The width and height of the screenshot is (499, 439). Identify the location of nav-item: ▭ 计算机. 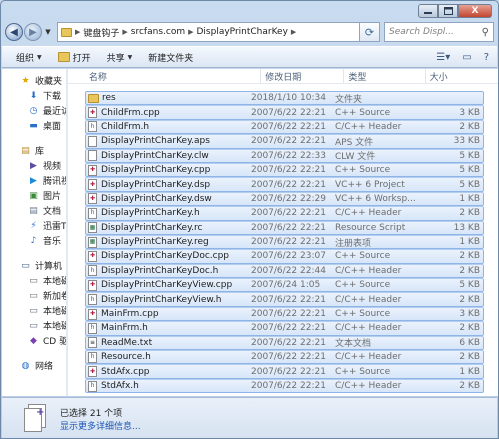
(34, 265).